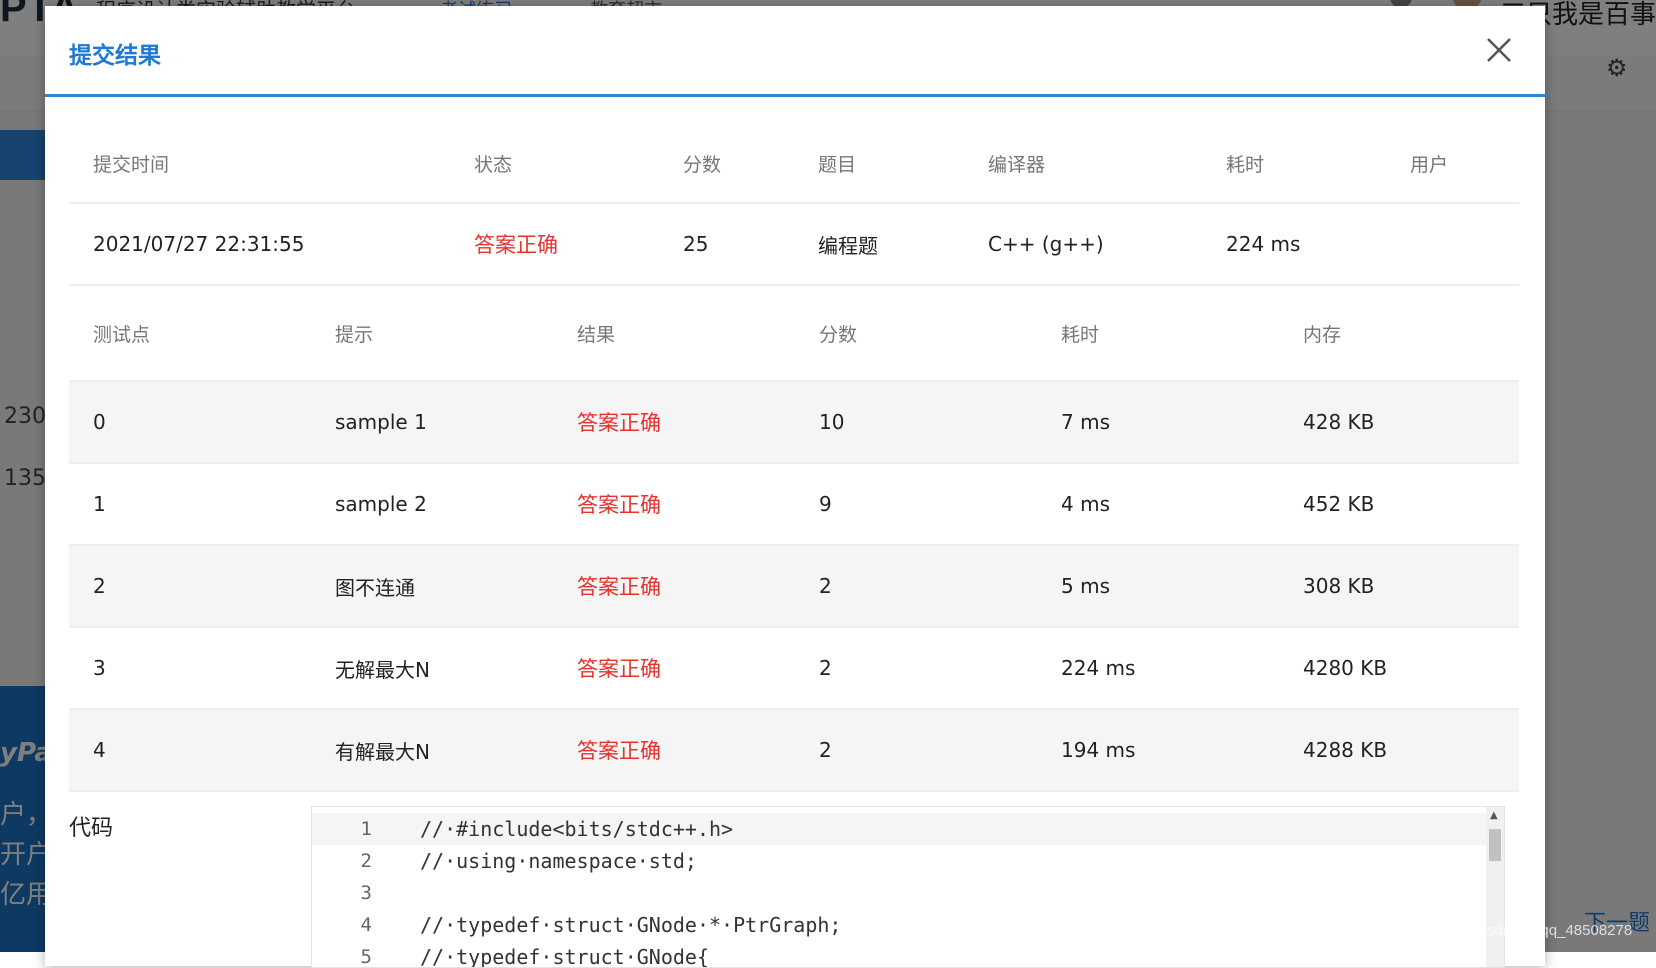 The width and height of the screenshot is (1656, 968). What do you see at coordinates (794, 669) in the screenshot?
I see `table-row: 3 无解最大N 答案正确 2 224 ms 4280 KB` at bounding box center [794, 669].